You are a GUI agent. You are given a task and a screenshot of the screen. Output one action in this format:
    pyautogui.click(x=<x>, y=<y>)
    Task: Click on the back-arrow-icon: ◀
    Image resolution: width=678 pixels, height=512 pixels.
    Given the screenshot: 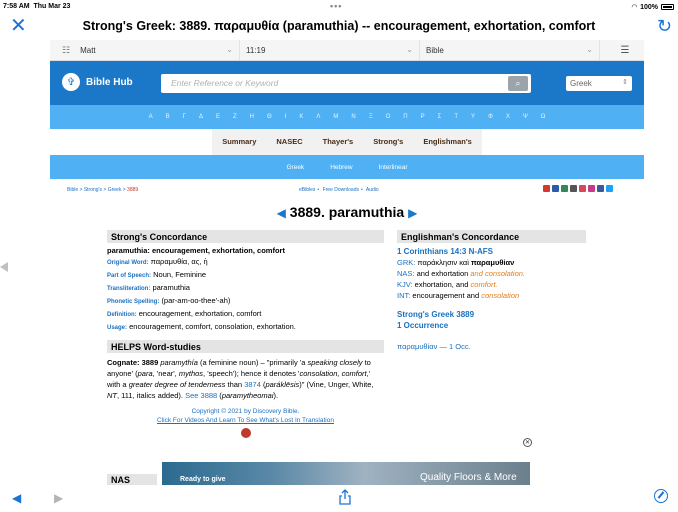 What is the action you would take?
    pyautogui.click(x=16, y=498)
    